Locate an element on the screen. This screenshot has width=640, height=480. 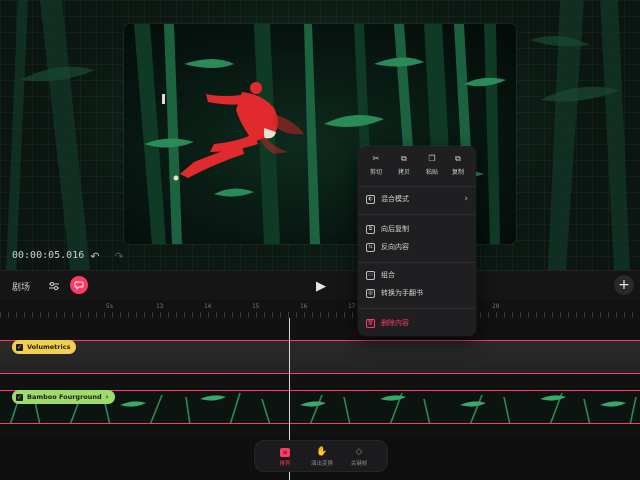
hand-icon: ✋ is located at coordinates (322, 452).